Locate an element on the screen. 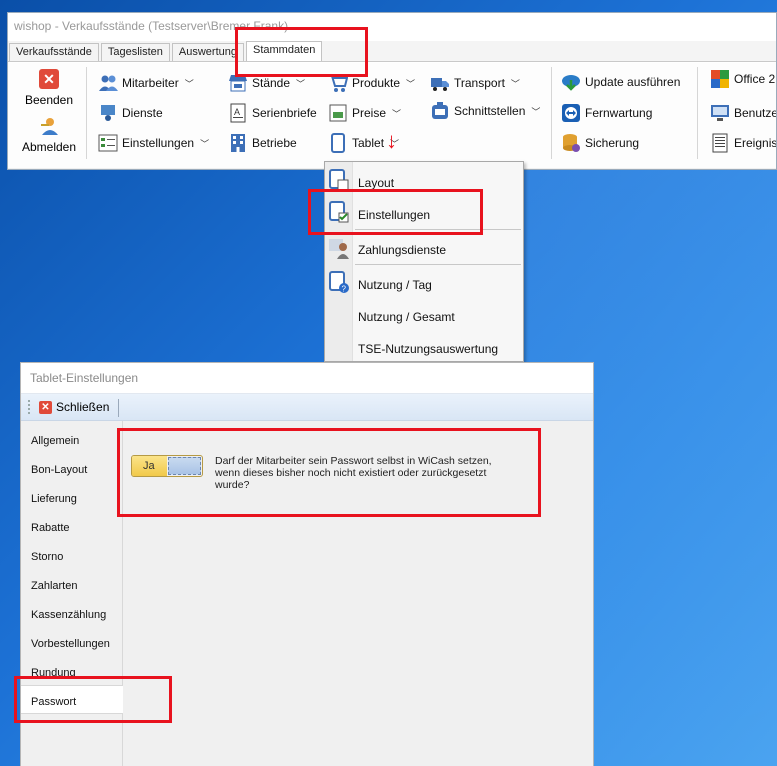 This screenshot has height=766, width=777. nav-item-kassenzaehlung: Kassenzählung is located at coordinates (72, 613).